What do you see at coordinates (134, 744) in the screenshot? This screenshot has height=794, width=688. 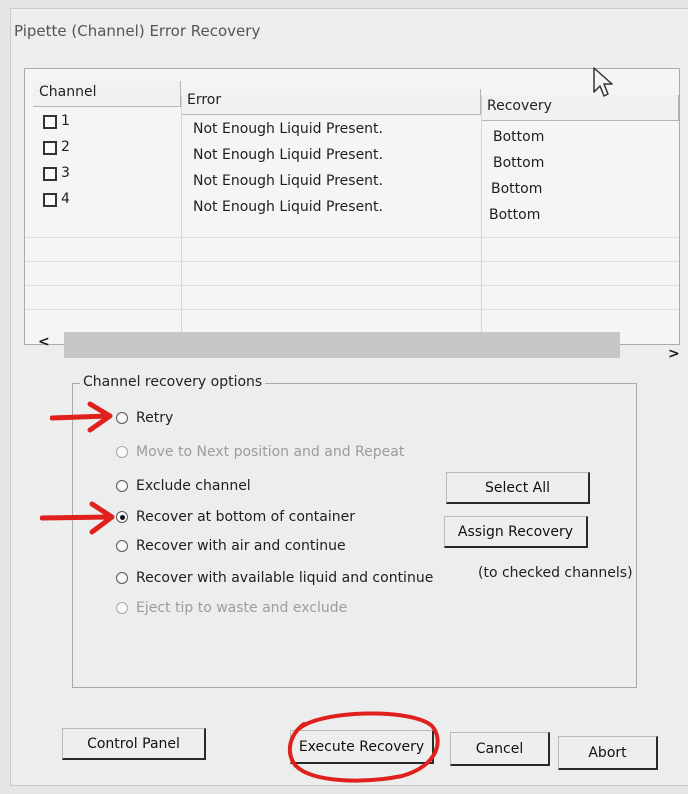 I see `control-panel-button: Control Panel` at bounding box center [134, 744].